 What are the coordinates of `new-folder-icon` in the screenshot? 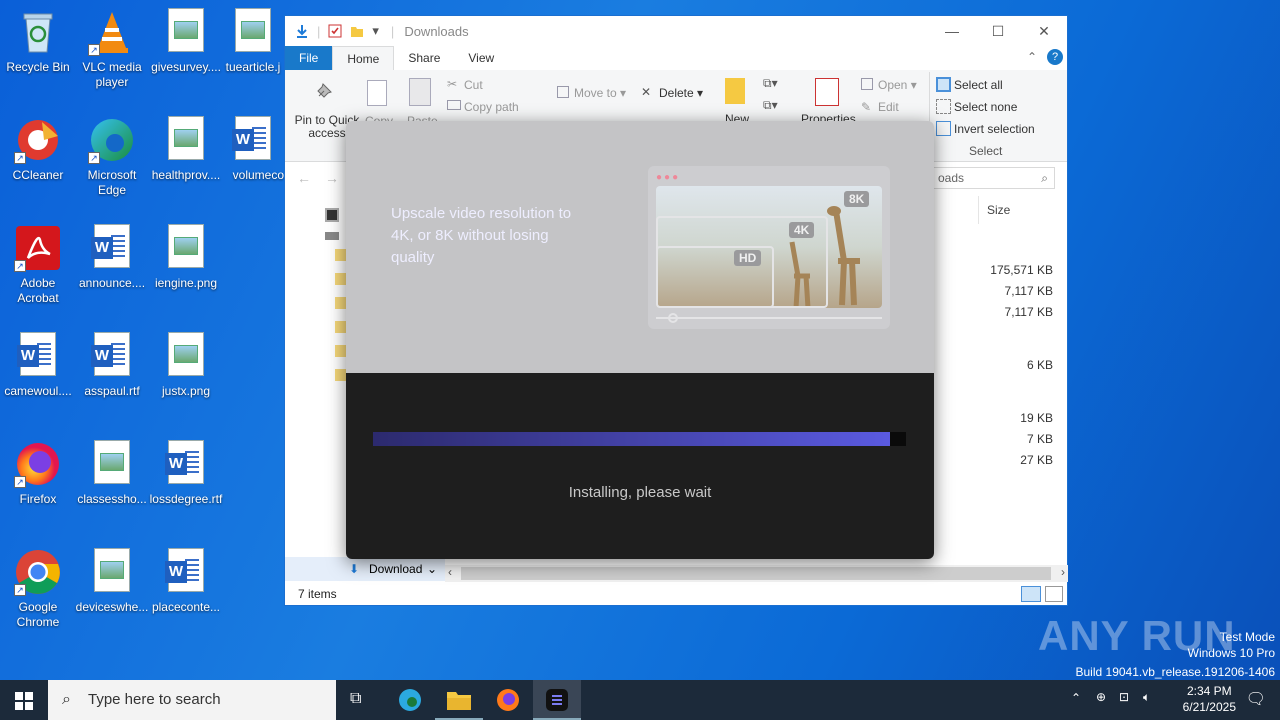 It's located at (357, 31).